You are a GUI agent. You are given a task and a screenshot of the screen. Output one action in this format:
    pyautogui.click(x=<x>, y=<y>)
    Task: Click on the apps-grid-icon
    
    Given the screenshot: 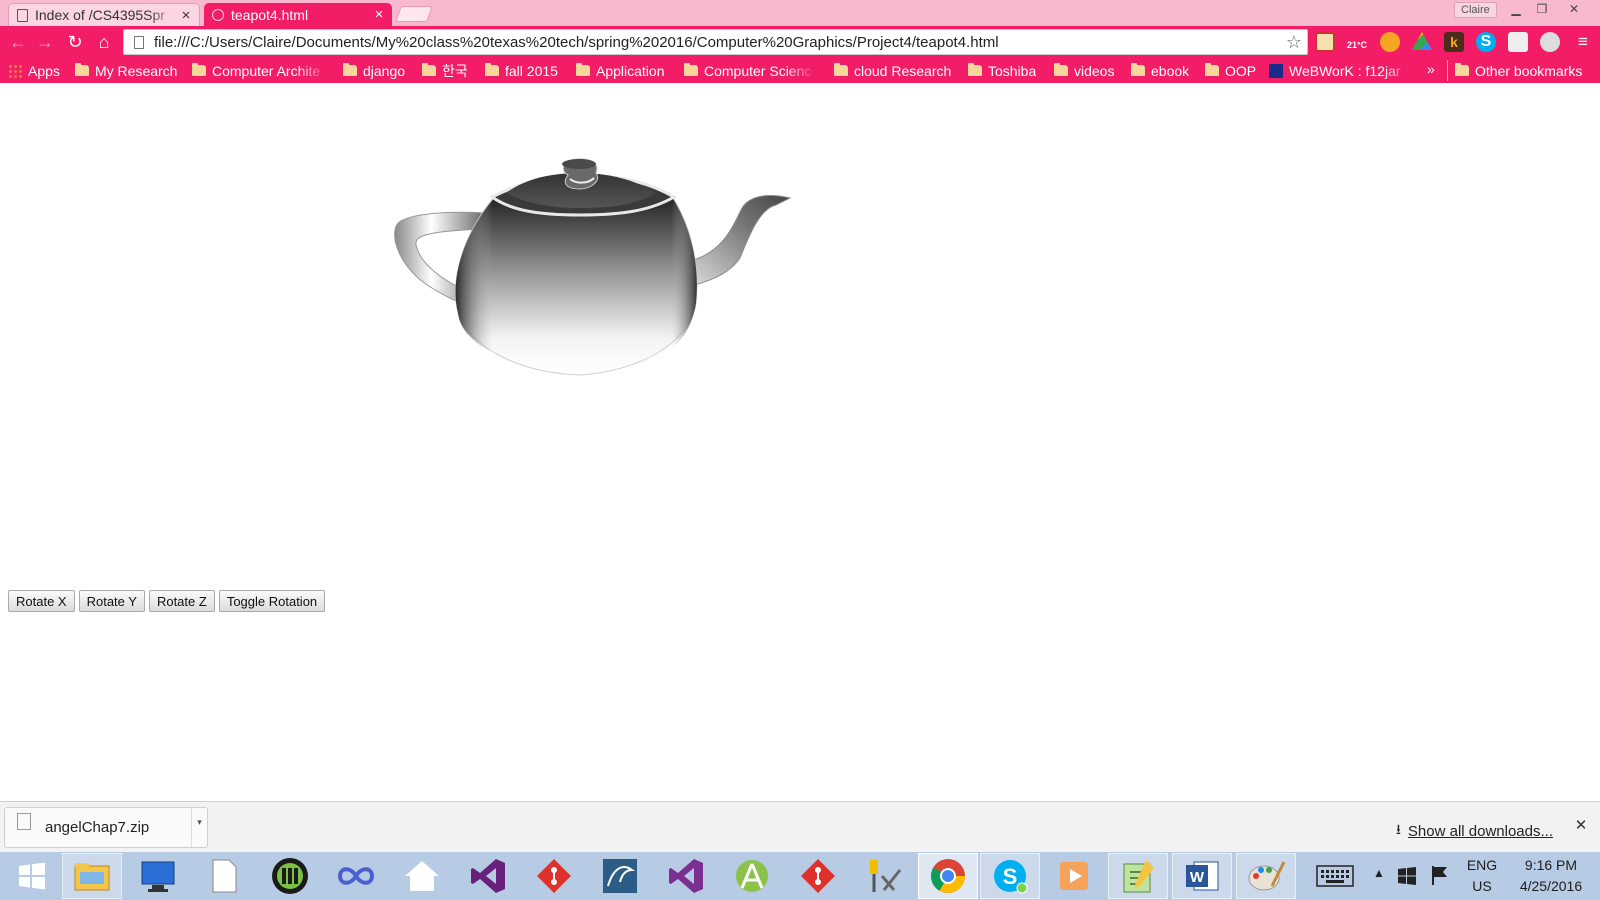 What is the action you would take?
    pyautogui.click(x=15, y=70)
    